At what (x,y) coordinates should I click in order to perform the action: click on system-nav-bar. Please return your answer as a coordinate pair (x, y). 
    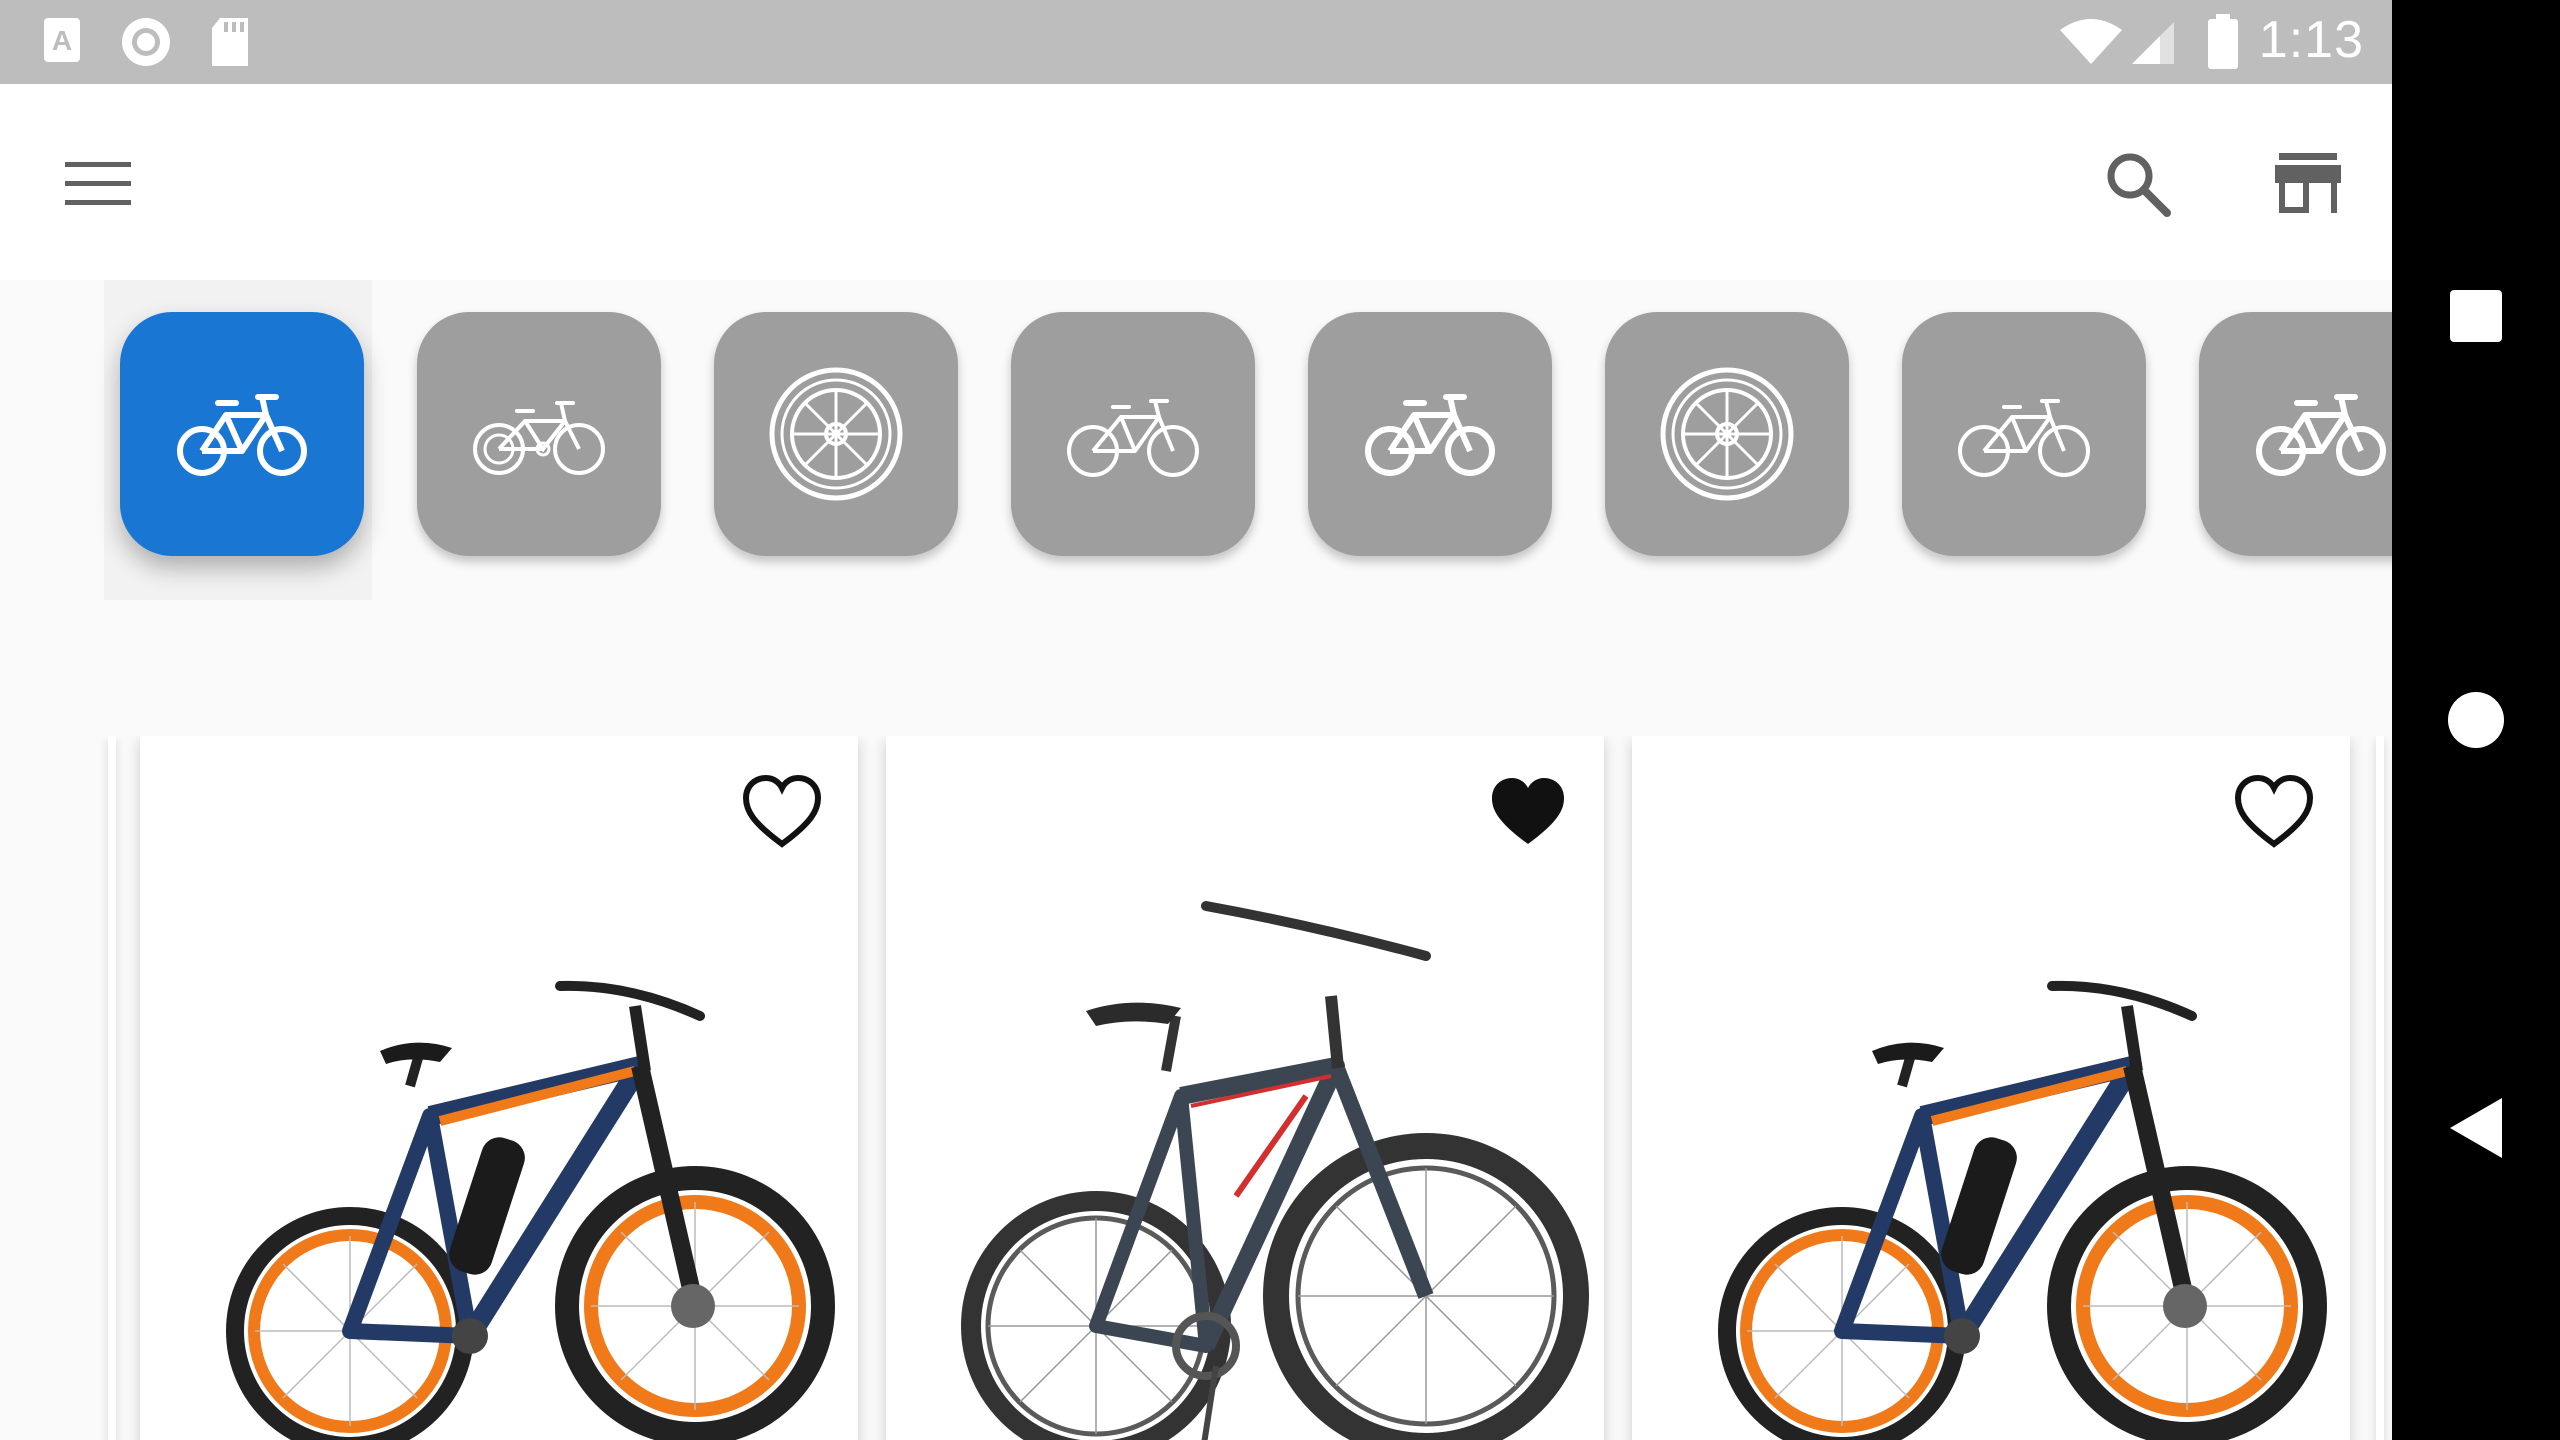
    Looking at the image, I should click on (2476, 720).